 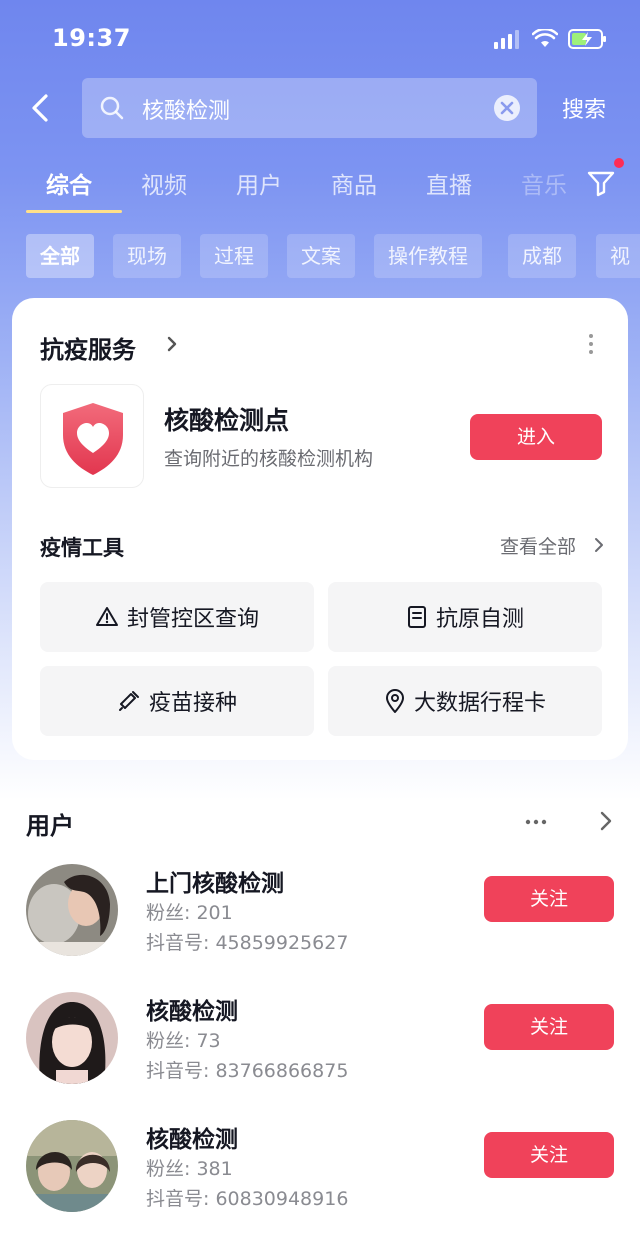 I want to click on chip-all: 全部, so click(x=60, y=256).